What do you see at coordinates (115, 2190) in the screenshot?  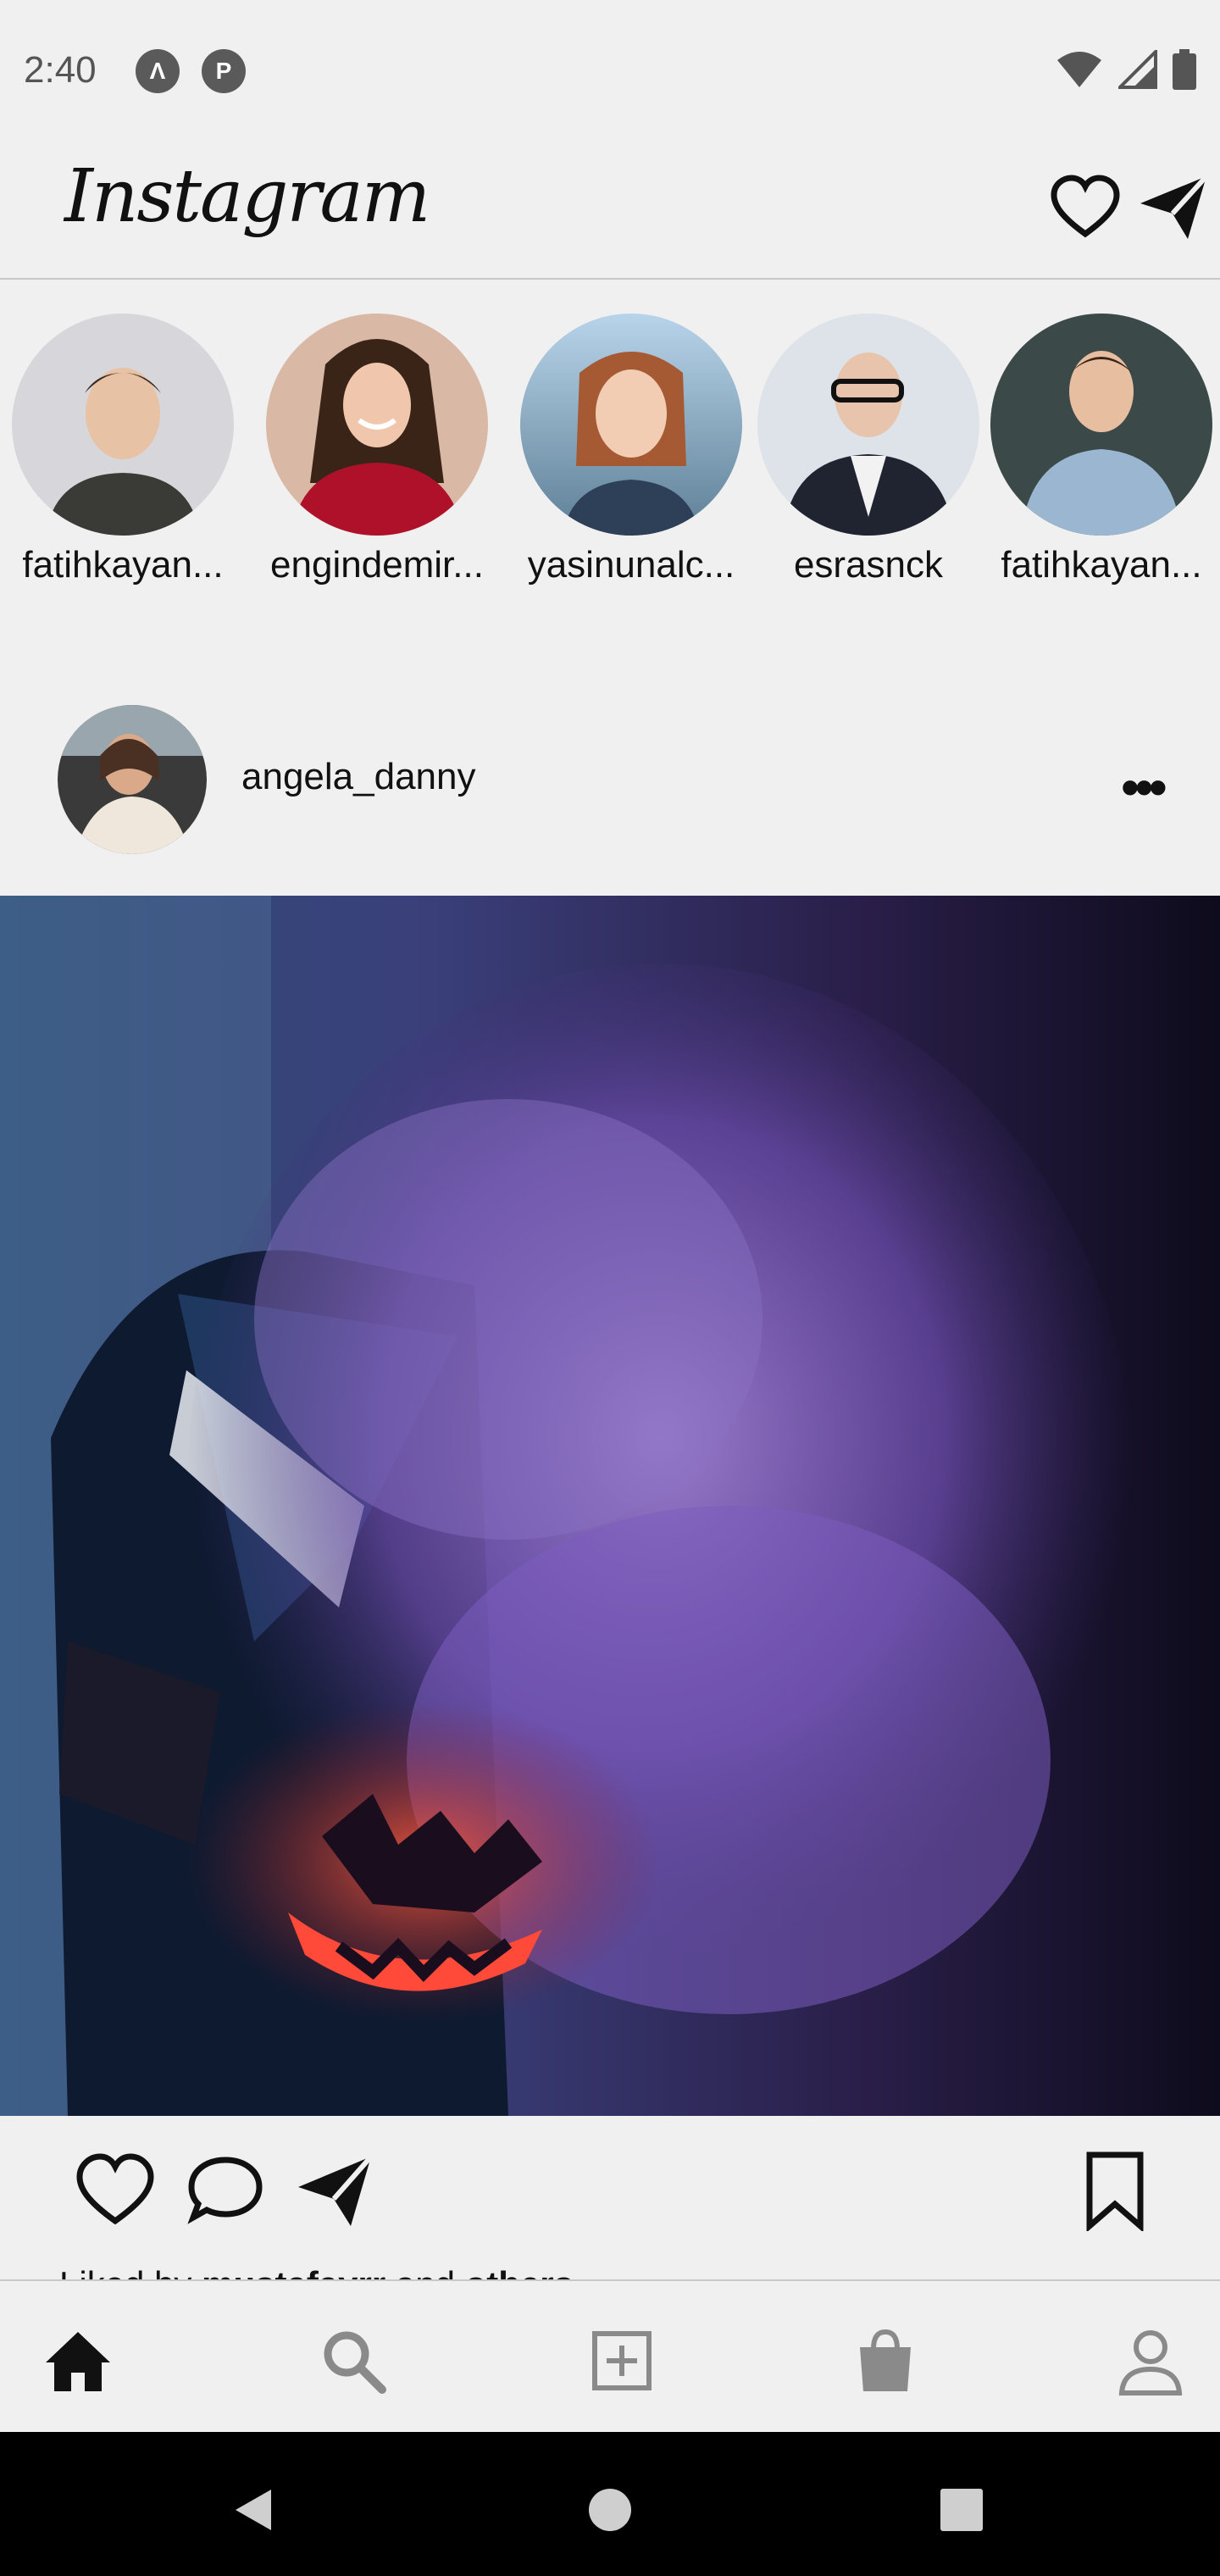 I see `like-icon` at bounding box center [115, 2190].